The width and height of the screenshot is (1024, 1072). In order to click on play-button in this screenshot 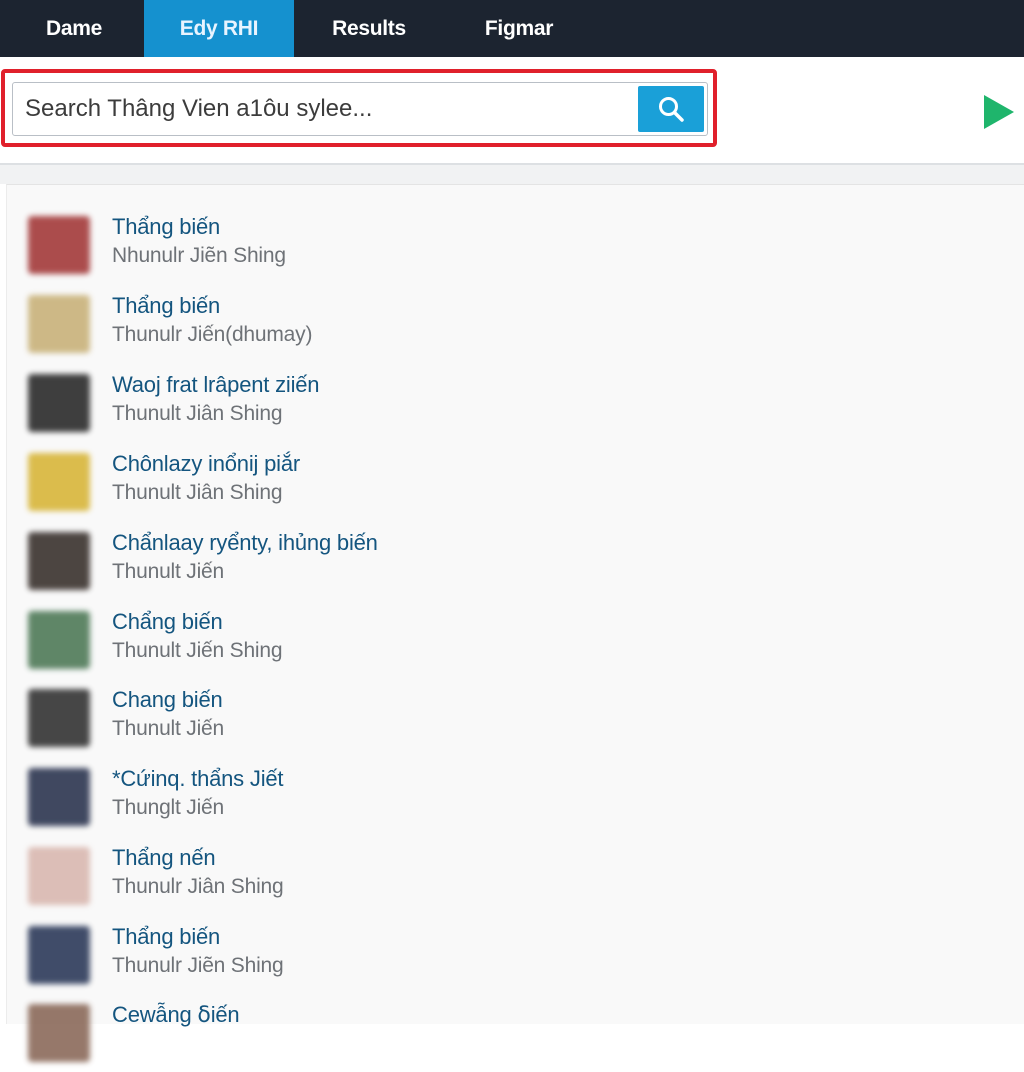, I will do `click(1000, 112)`.